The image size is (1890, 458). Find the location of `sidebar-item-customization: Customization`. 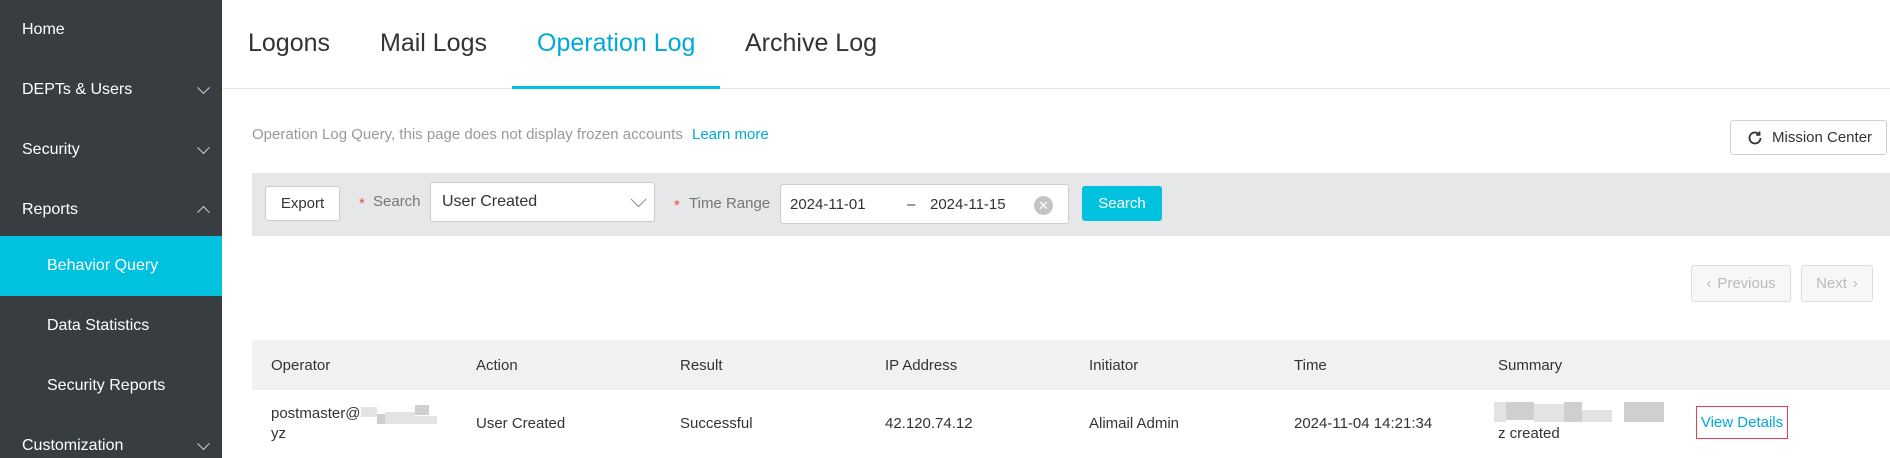

sidebar-item-customization: Customization is located at coordinates (111, 437).